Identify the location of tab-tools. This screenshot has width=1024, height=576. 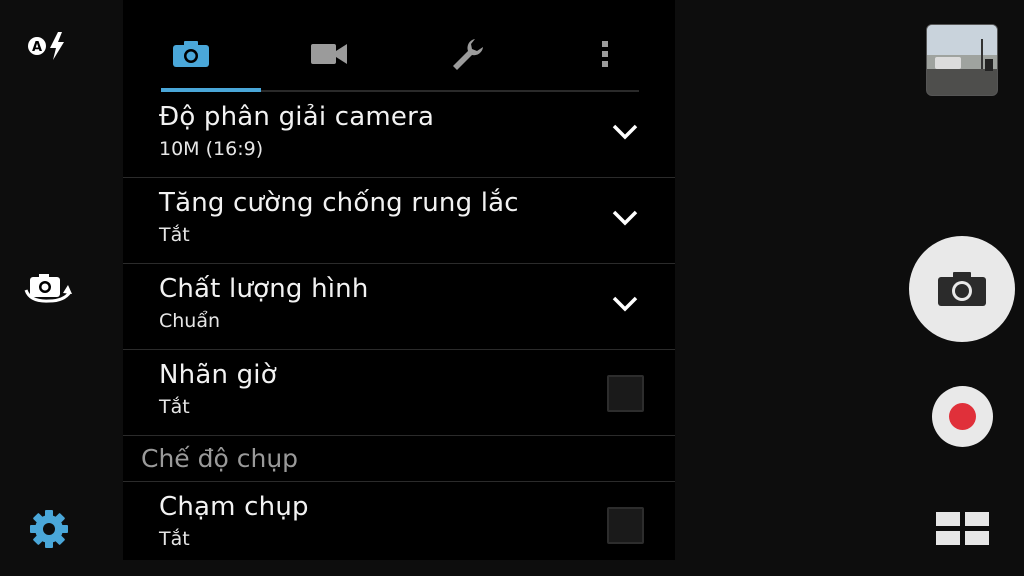
(467, 54).